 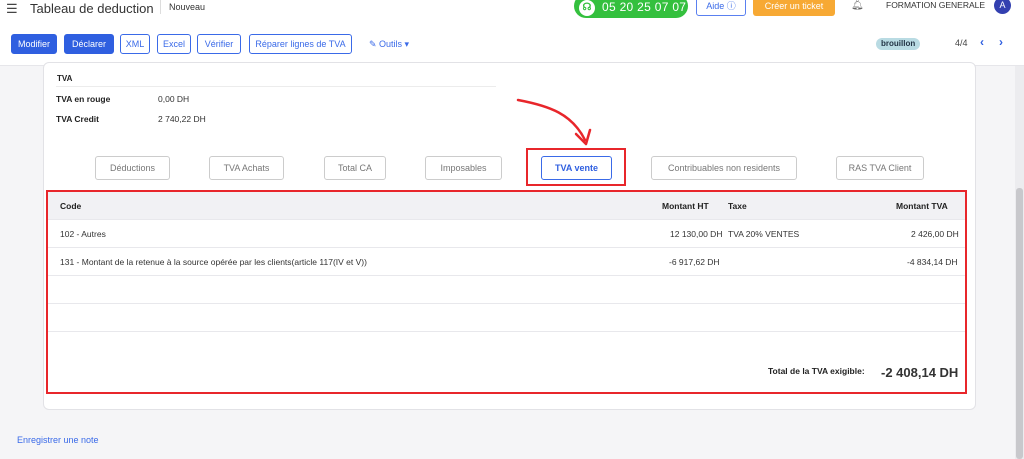 What do you see at coordinates (300, 44) in the screenshot?
I see `repair-vat-lines-button: Réparer lignes de TVA` at bounding box center [300, 44].